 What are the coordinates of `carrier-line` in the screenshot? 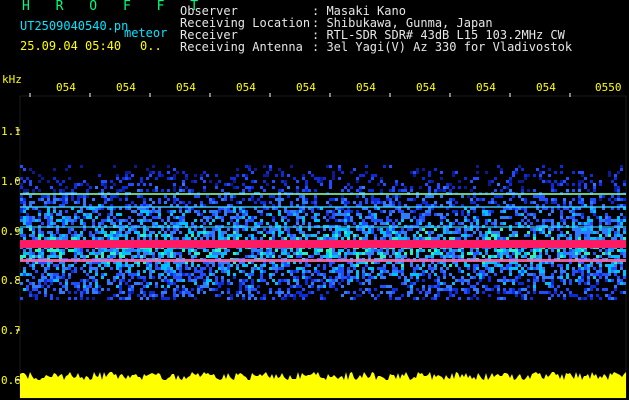 It's located at (323, 244).